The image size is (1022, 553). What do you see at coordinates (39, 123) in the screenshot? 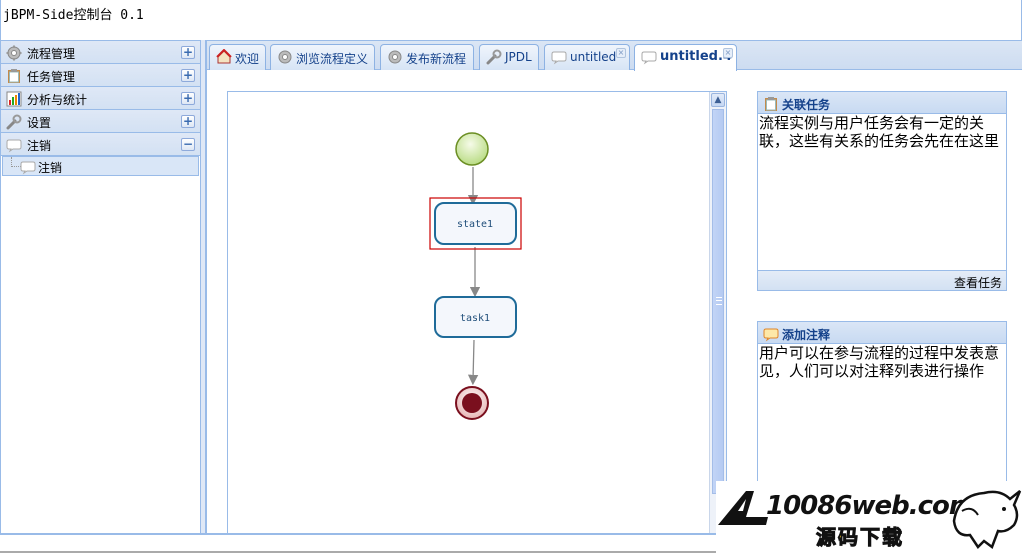
I see `sidebar-item-label: 设置` at bounding box center [39, 123].